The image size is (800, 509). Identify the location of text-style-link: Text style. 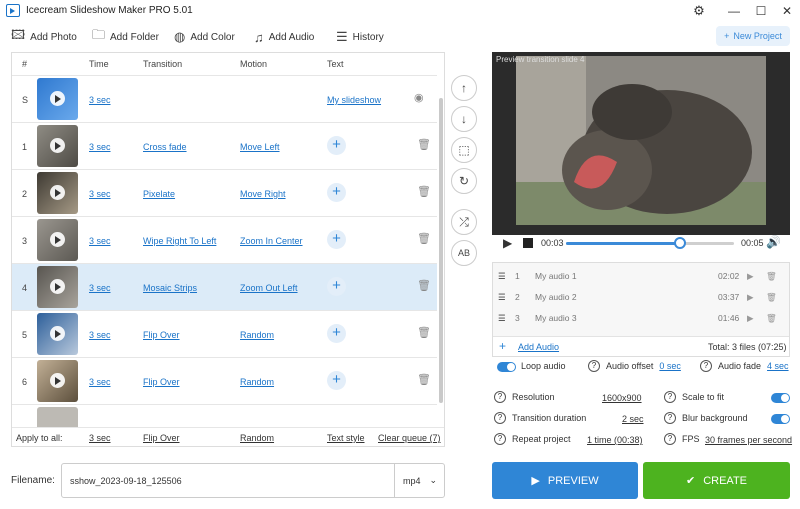
(346, 438).